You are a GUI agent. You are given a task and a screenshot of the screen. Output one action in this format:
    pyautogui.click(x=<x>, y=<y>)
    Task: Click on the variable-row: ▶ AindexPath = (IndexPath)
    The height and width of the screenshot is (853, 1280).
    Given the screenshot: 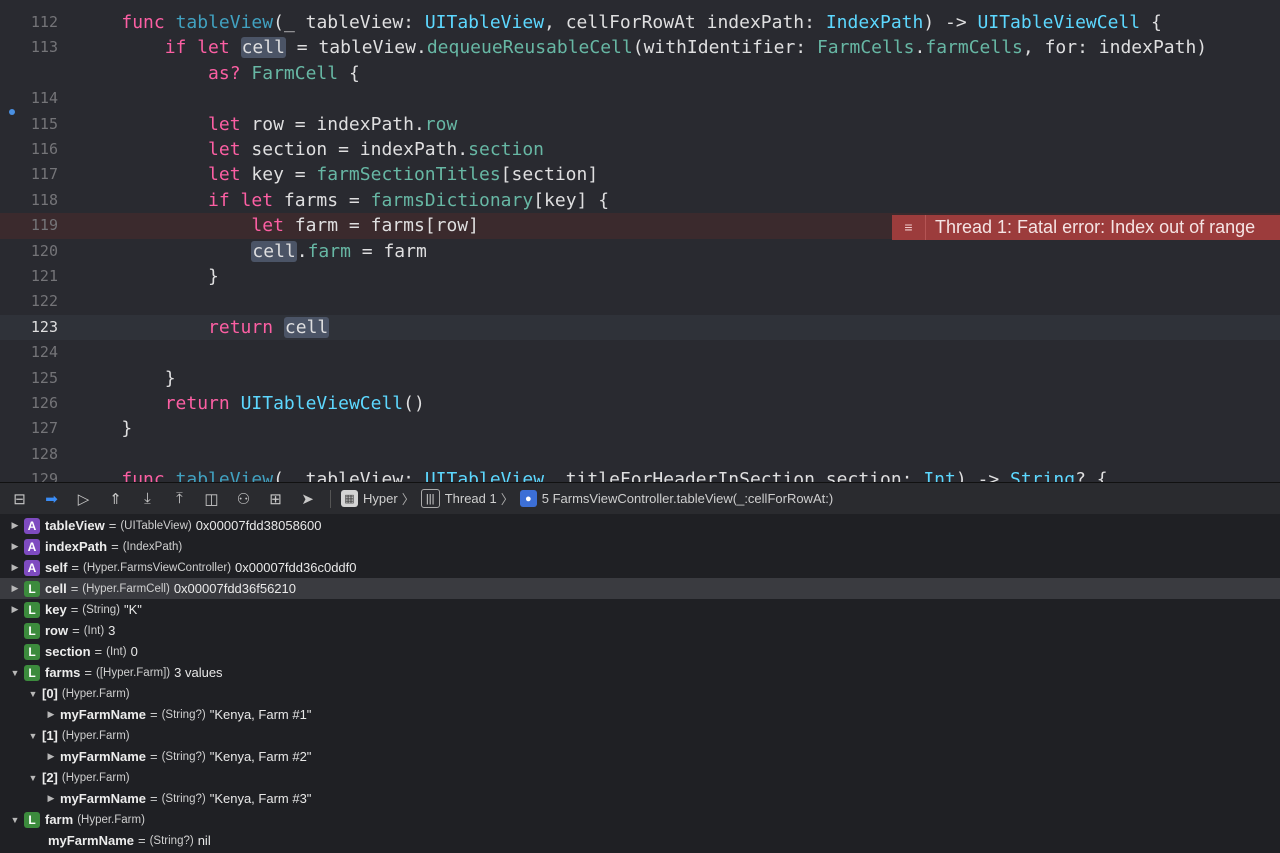 What is the action you would take?
    pyautogui.click(x=640, y=546)
    